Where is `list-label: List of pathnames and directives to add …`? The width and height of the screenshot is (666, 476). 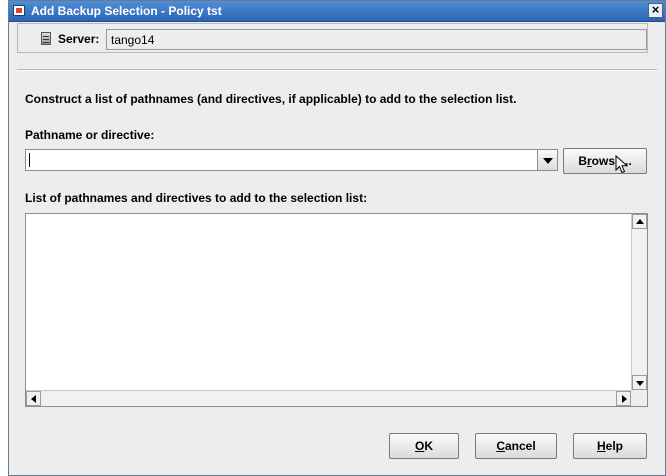 list-label: List of pathnames and directives to add … is located at coordinates (196, 198).